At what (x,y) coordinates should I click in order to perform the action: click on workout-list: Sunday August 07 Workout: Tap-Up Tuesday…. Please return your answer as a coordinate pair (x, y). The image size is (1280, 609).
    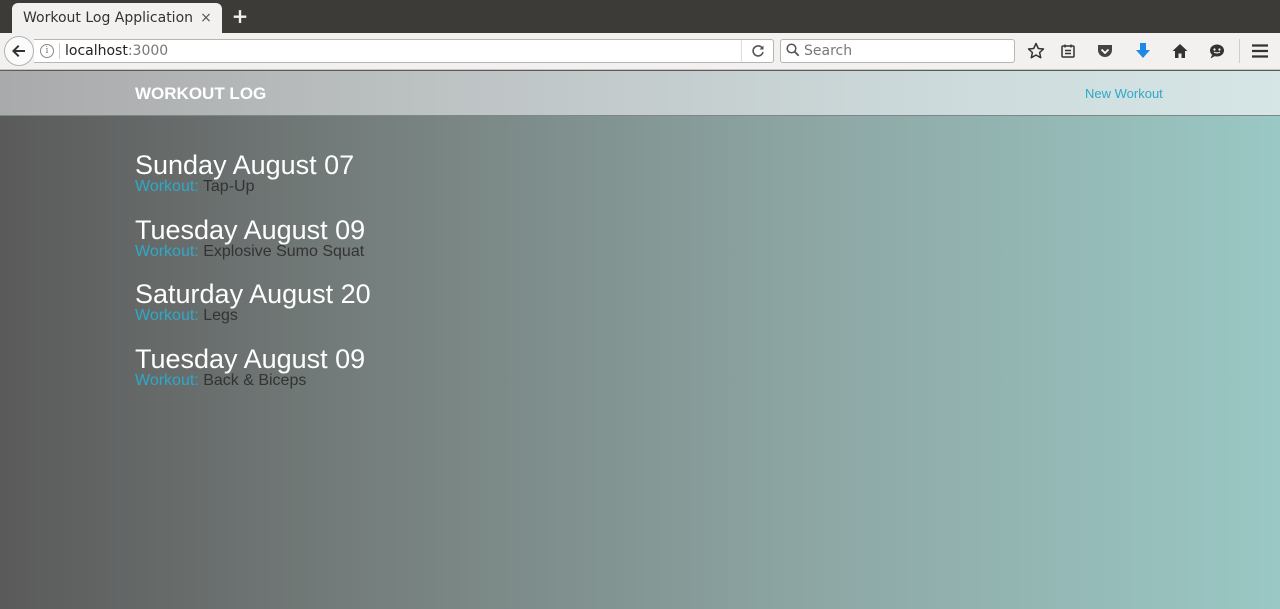
    Looking at the image, I should click on (253, 278).